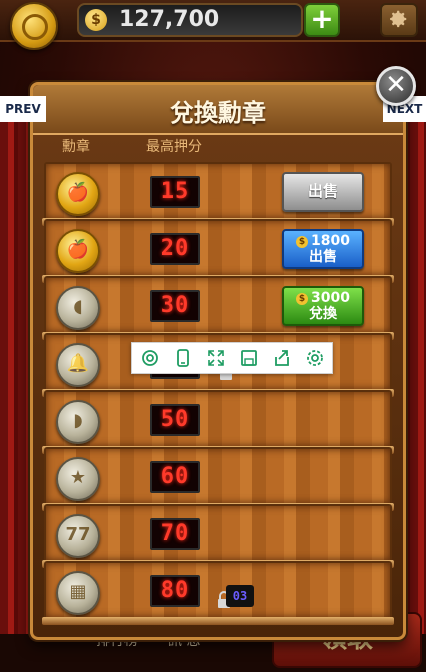 The width and height of the screenshot is (426, 672). I want to click on star-medal-icon: ★, so click(78, 479).